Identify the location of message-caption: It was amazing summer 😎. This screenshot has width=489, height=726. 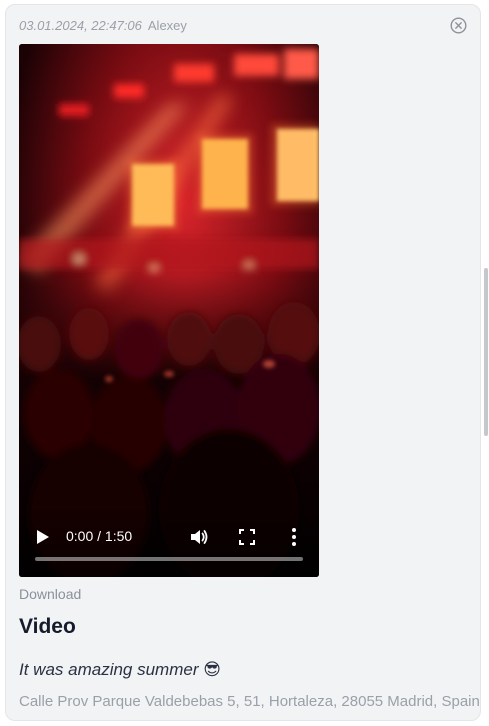
(120, 669).